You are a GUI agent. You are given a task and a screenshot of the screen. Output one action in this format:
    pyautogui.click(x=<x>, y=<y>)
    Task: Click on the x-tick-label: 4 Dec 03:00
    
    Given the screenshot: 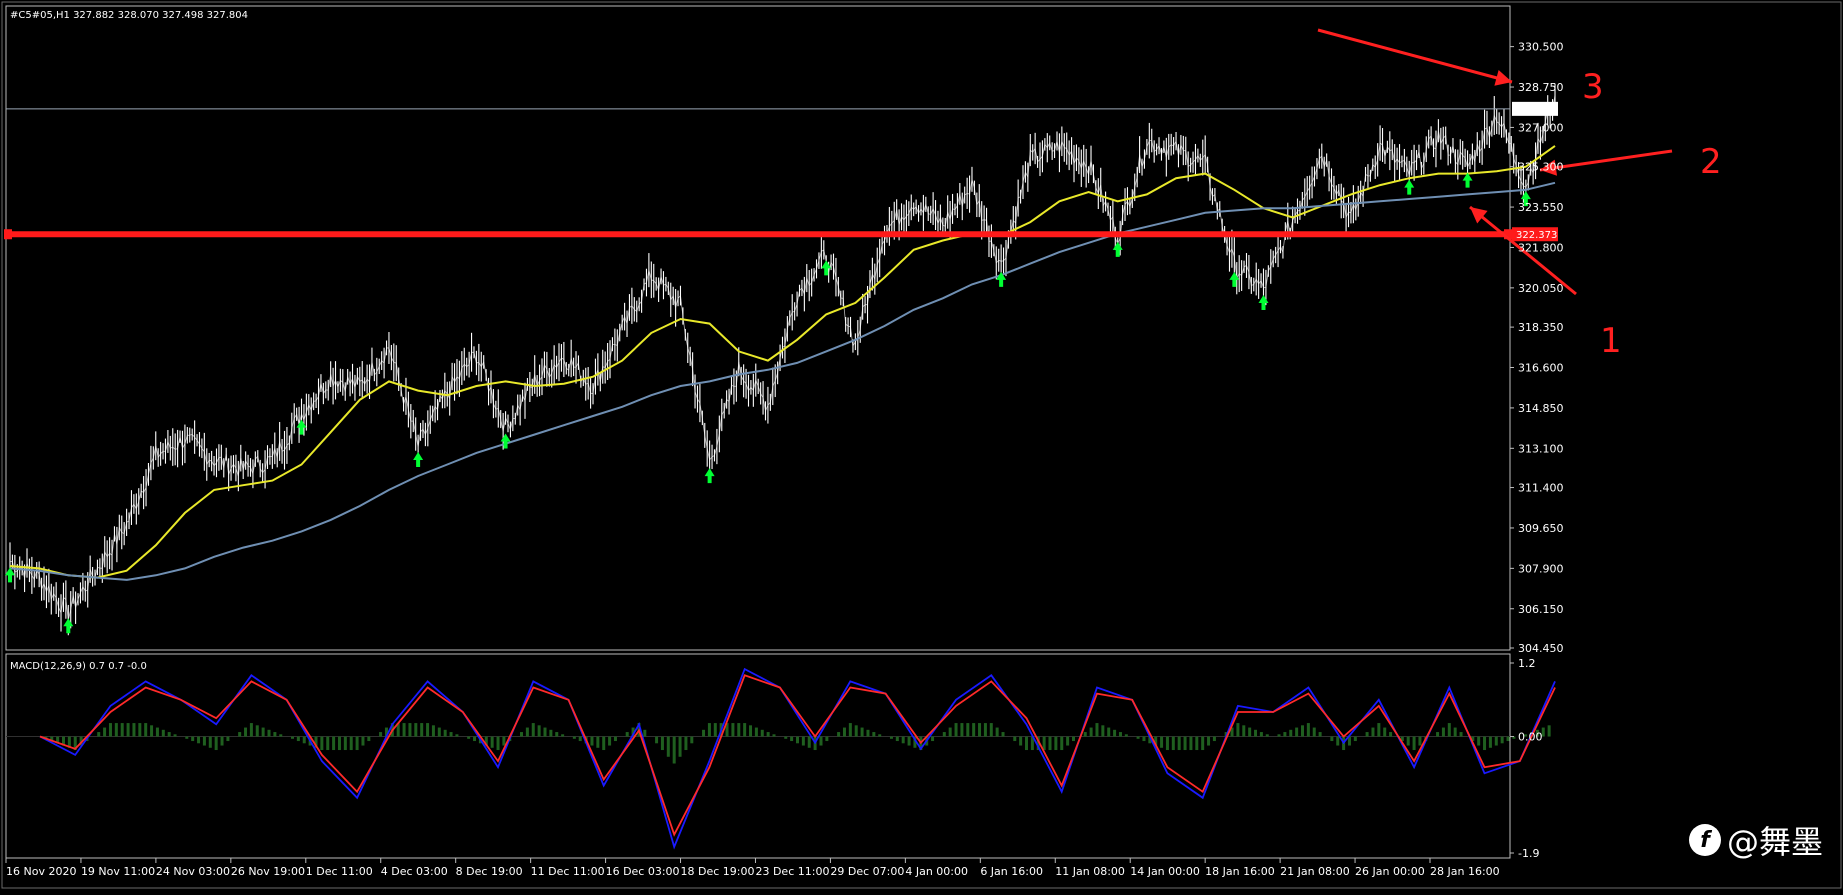 What is the action you would take?
    pyautogui.click(x=414, y=871)
    